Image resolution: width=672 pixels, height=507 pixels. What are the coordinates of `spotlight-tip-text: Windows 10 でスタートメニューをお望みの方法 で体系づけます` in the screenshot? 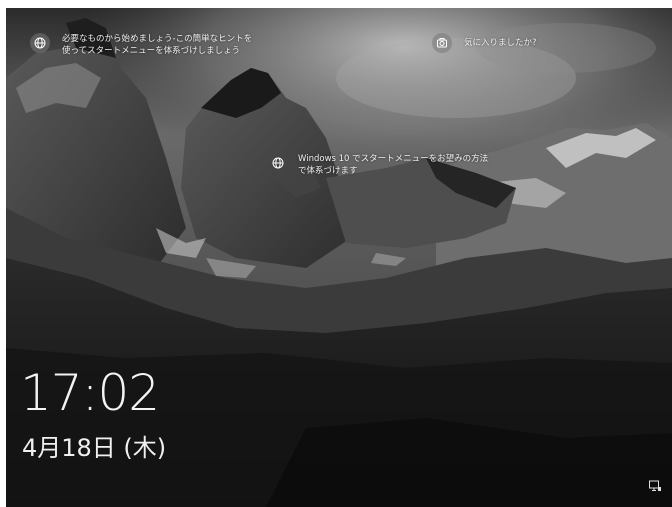 It's located at (393, 165).